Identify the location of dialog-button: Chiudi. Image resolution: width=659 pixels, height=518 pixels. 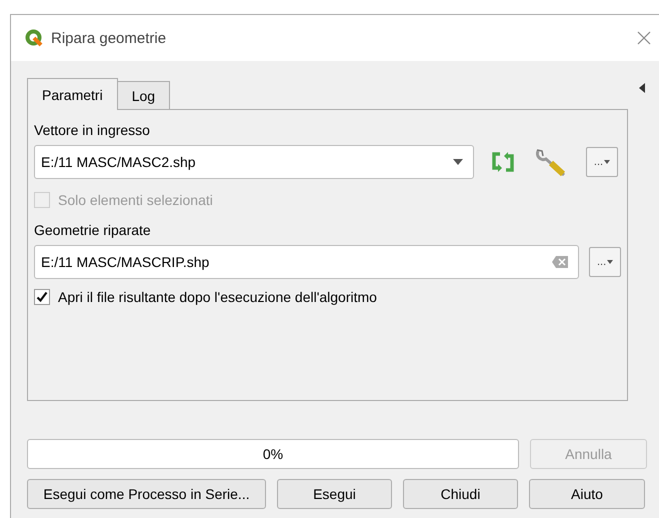
(460, 494).